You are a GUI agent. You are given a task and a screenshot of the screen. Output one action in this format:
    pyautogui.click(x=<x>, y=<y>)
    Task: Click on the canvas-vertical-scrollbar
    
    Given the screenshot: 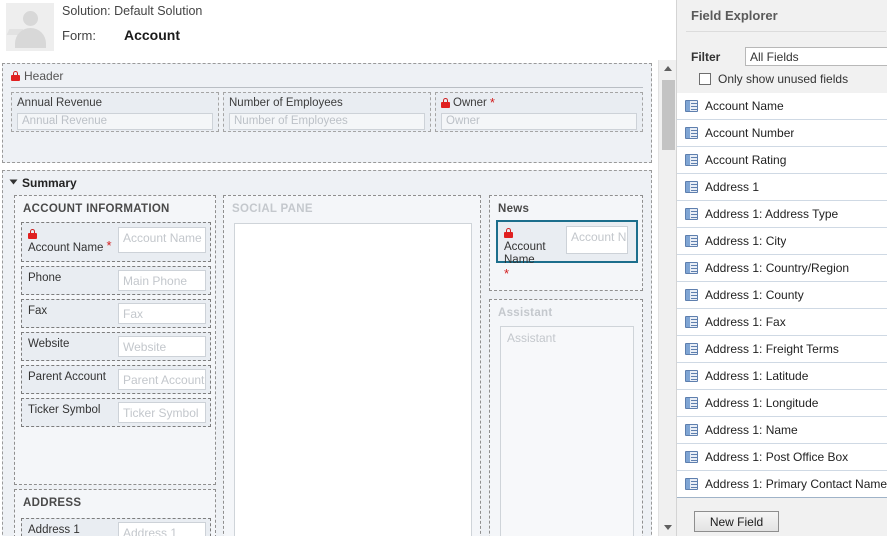 What is the action you would take?
    pyautogui.click(x=667, y=298)
    